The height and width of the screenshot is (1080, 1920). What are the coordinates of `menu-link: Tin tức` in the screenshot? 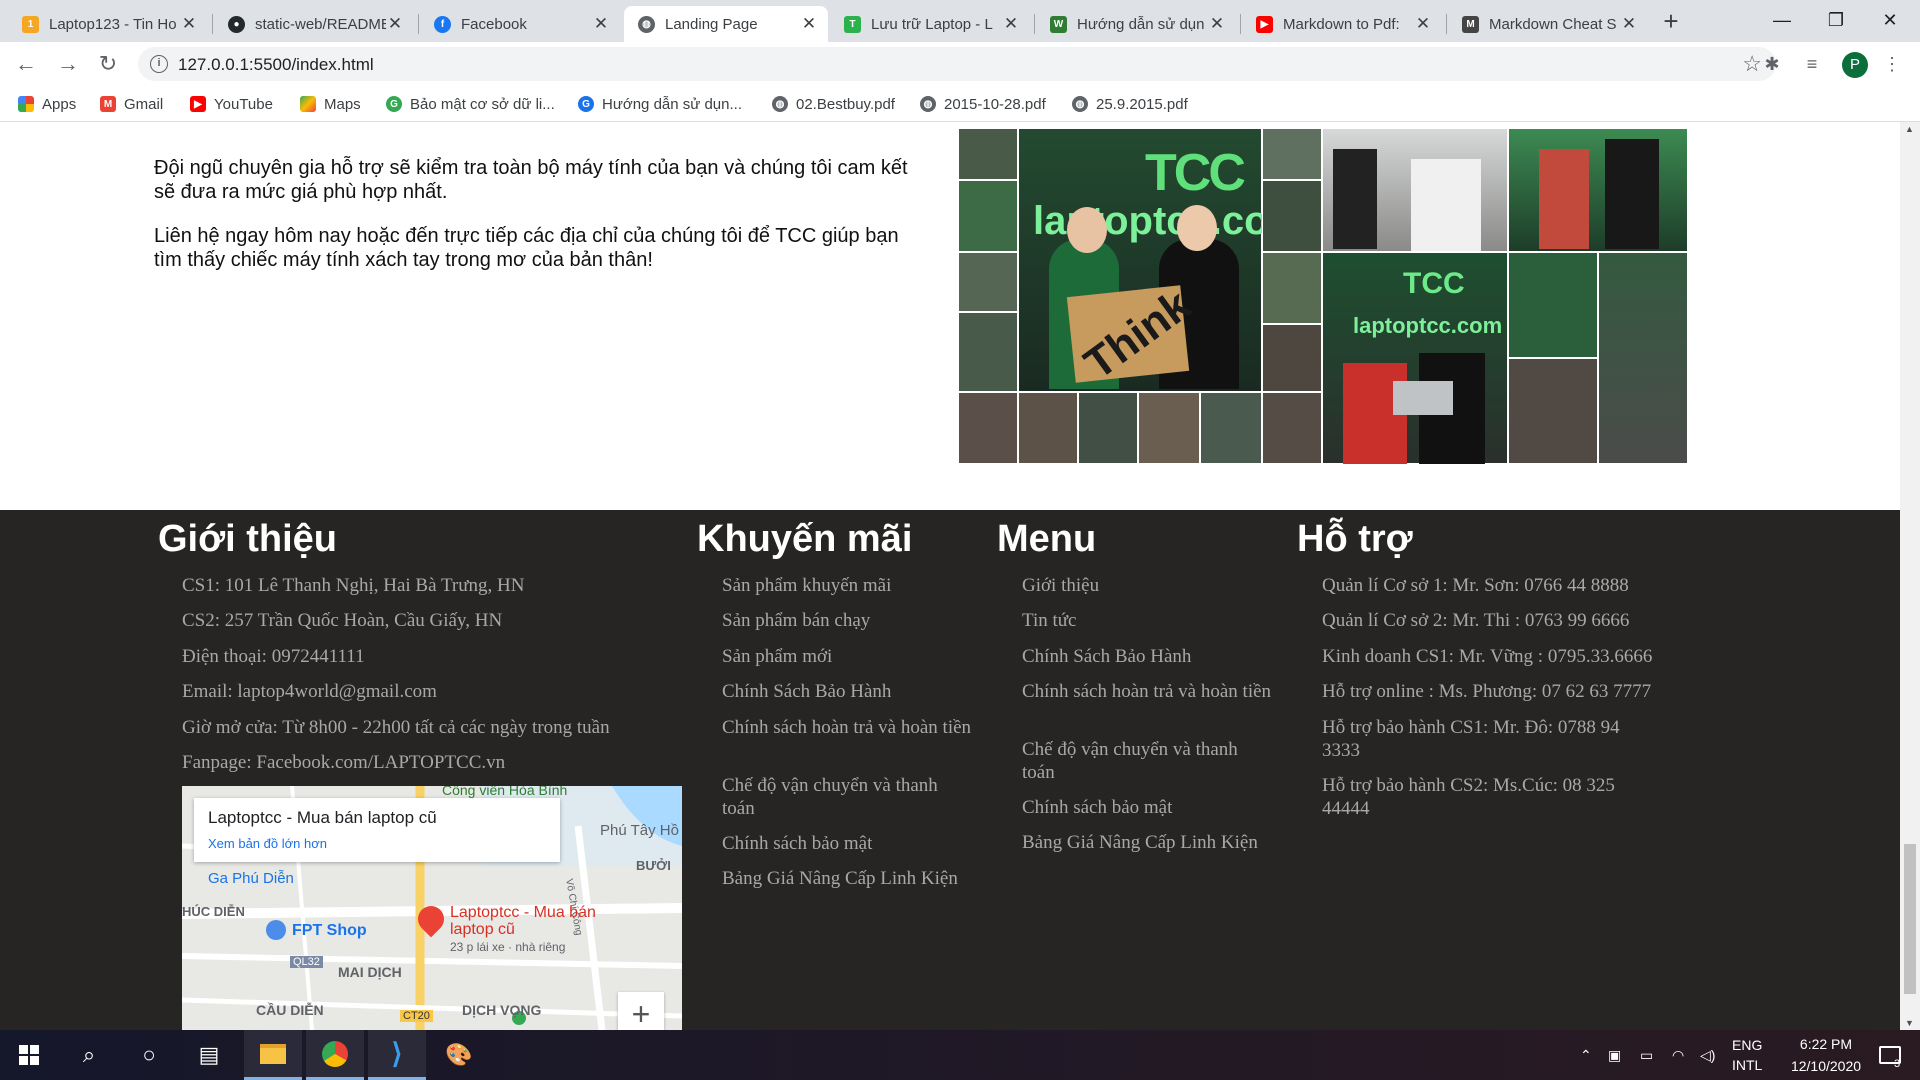 It's located at (1147, 620).